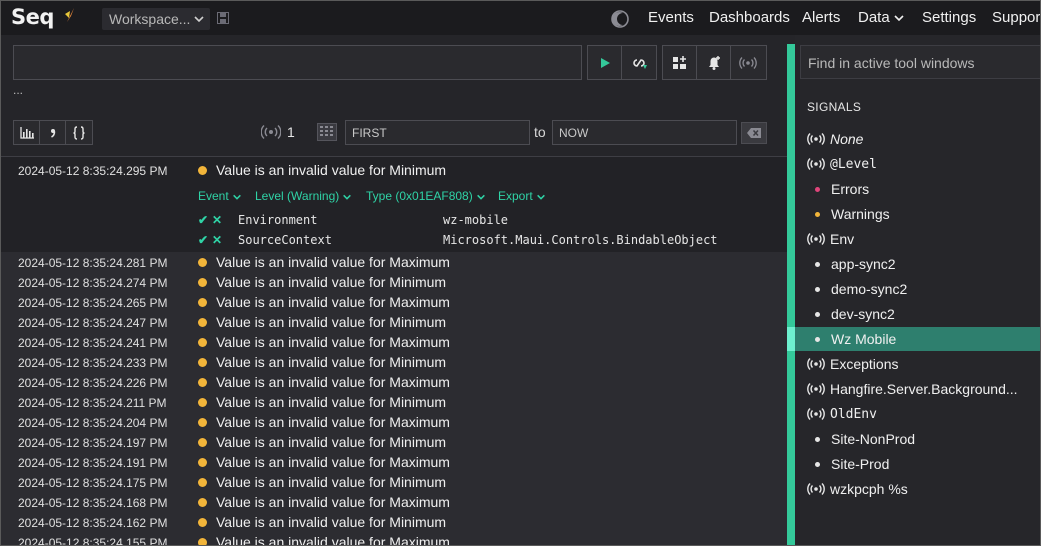 This screenshot has width=1041, height=546. I want to click on signal-site-nonprod: Site-NonProd, so click(917, 439).